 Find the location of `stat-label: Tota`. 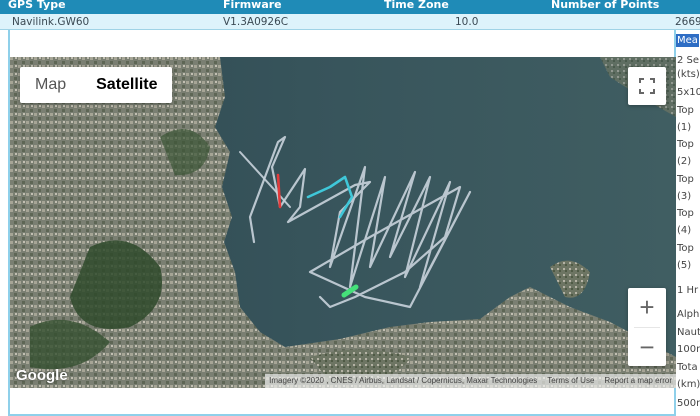

stat-label: Tota is located at coordinates (687, 367).